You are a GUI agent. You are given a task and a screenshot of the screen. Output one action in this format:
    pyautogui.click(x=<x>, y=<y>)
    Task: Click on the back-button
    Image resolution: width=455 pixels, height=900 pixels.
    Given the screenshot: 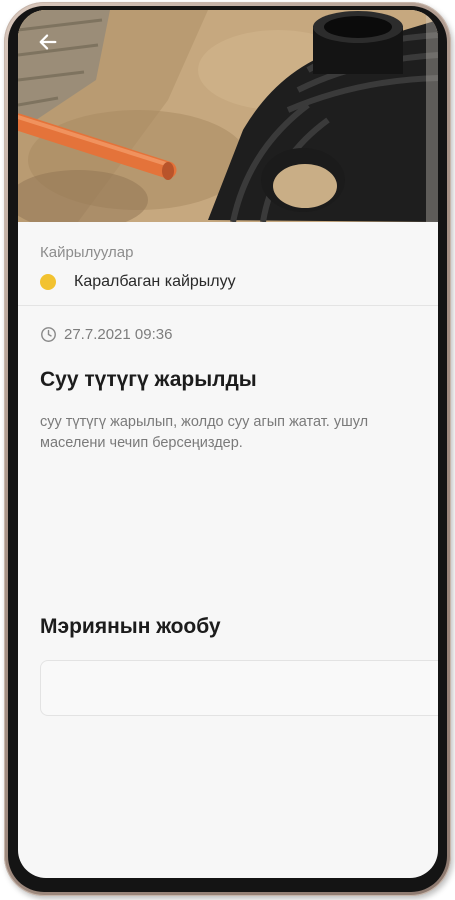 What is the action you would take?
    pyautogui.click(x=48, y=42)
    